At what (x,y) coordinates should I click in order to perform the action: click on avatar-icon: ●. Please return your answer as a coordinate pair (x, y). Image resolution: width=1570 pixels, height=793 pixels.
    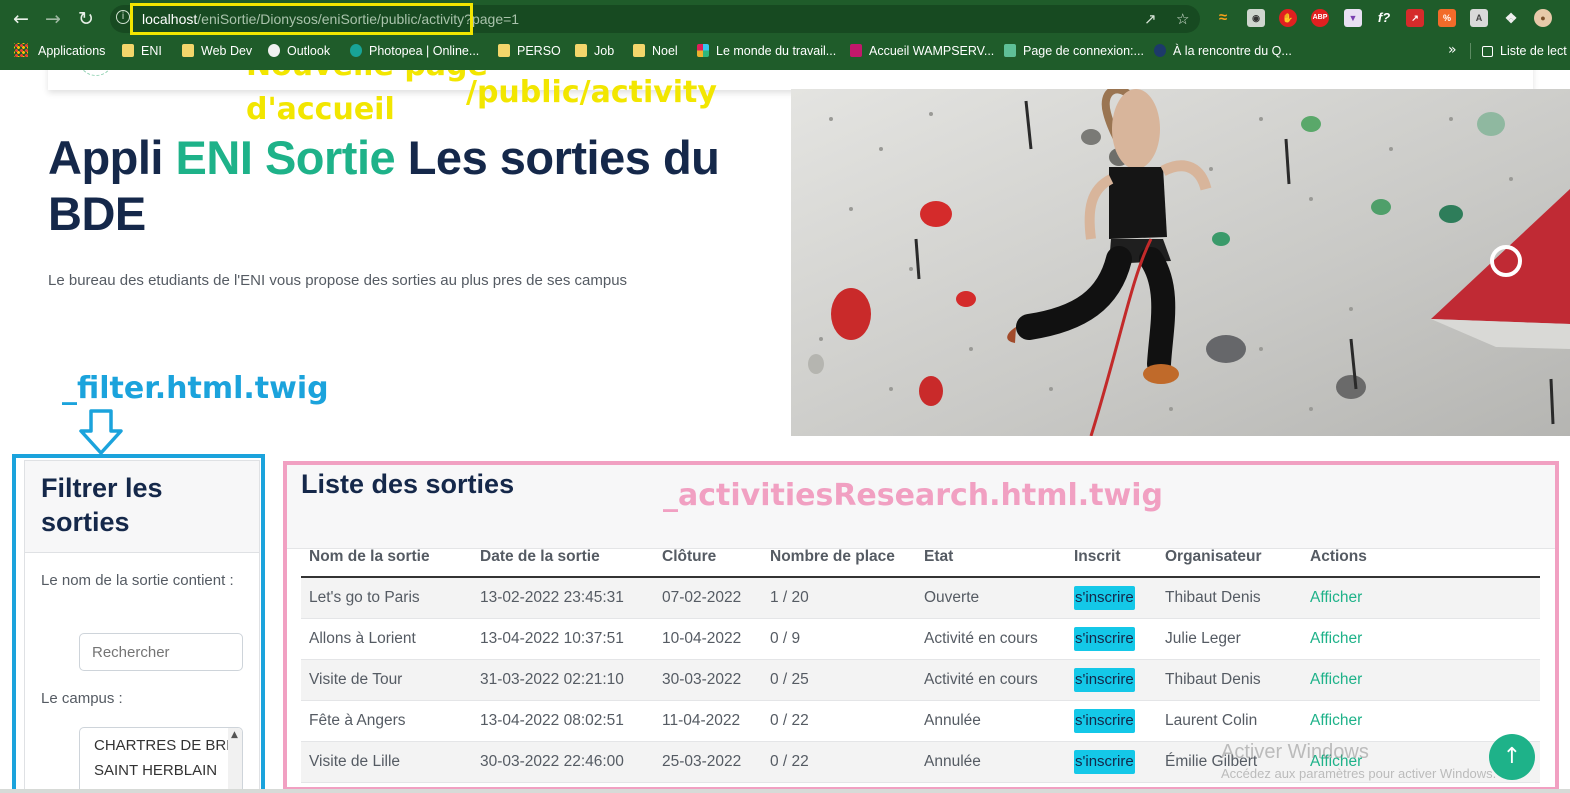
    Looking at the image, I should click on (1543, 18).